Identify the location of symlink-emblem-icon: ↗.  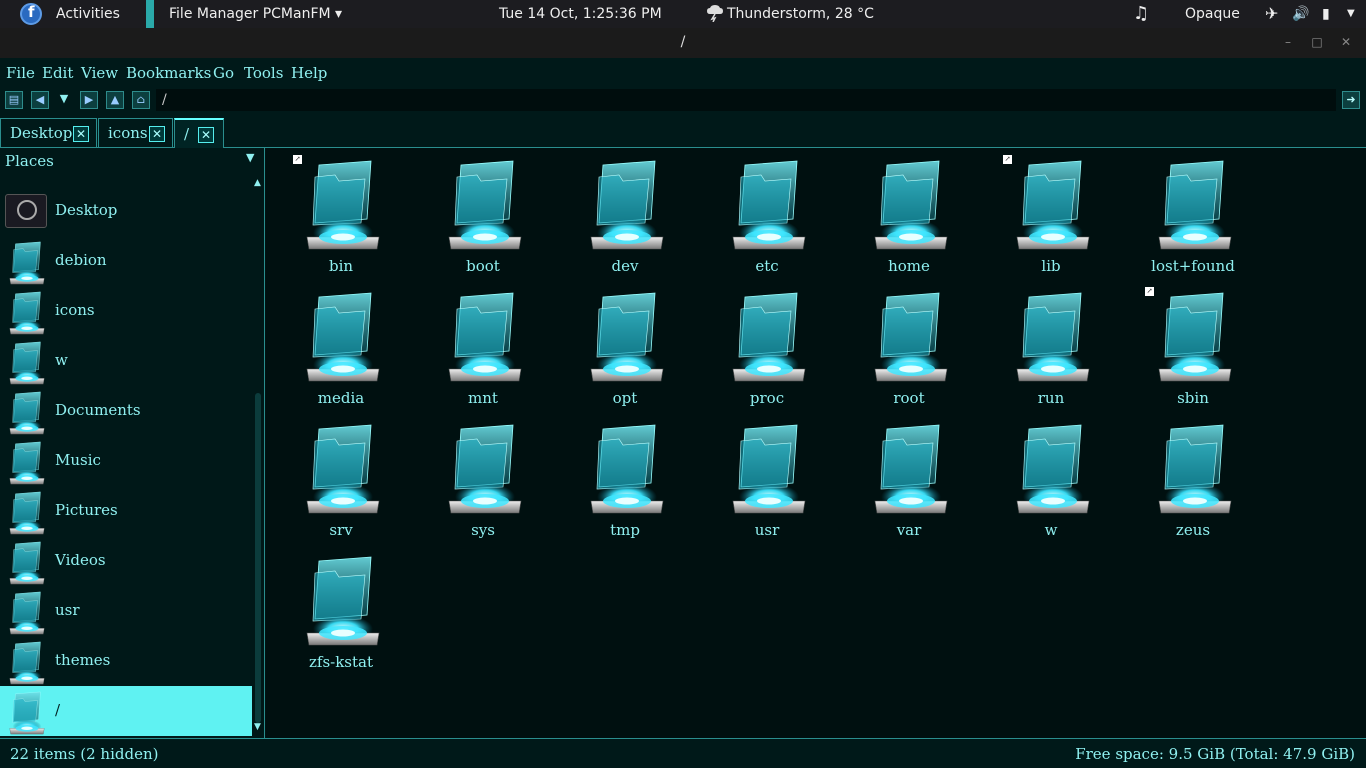
(1149, 291).